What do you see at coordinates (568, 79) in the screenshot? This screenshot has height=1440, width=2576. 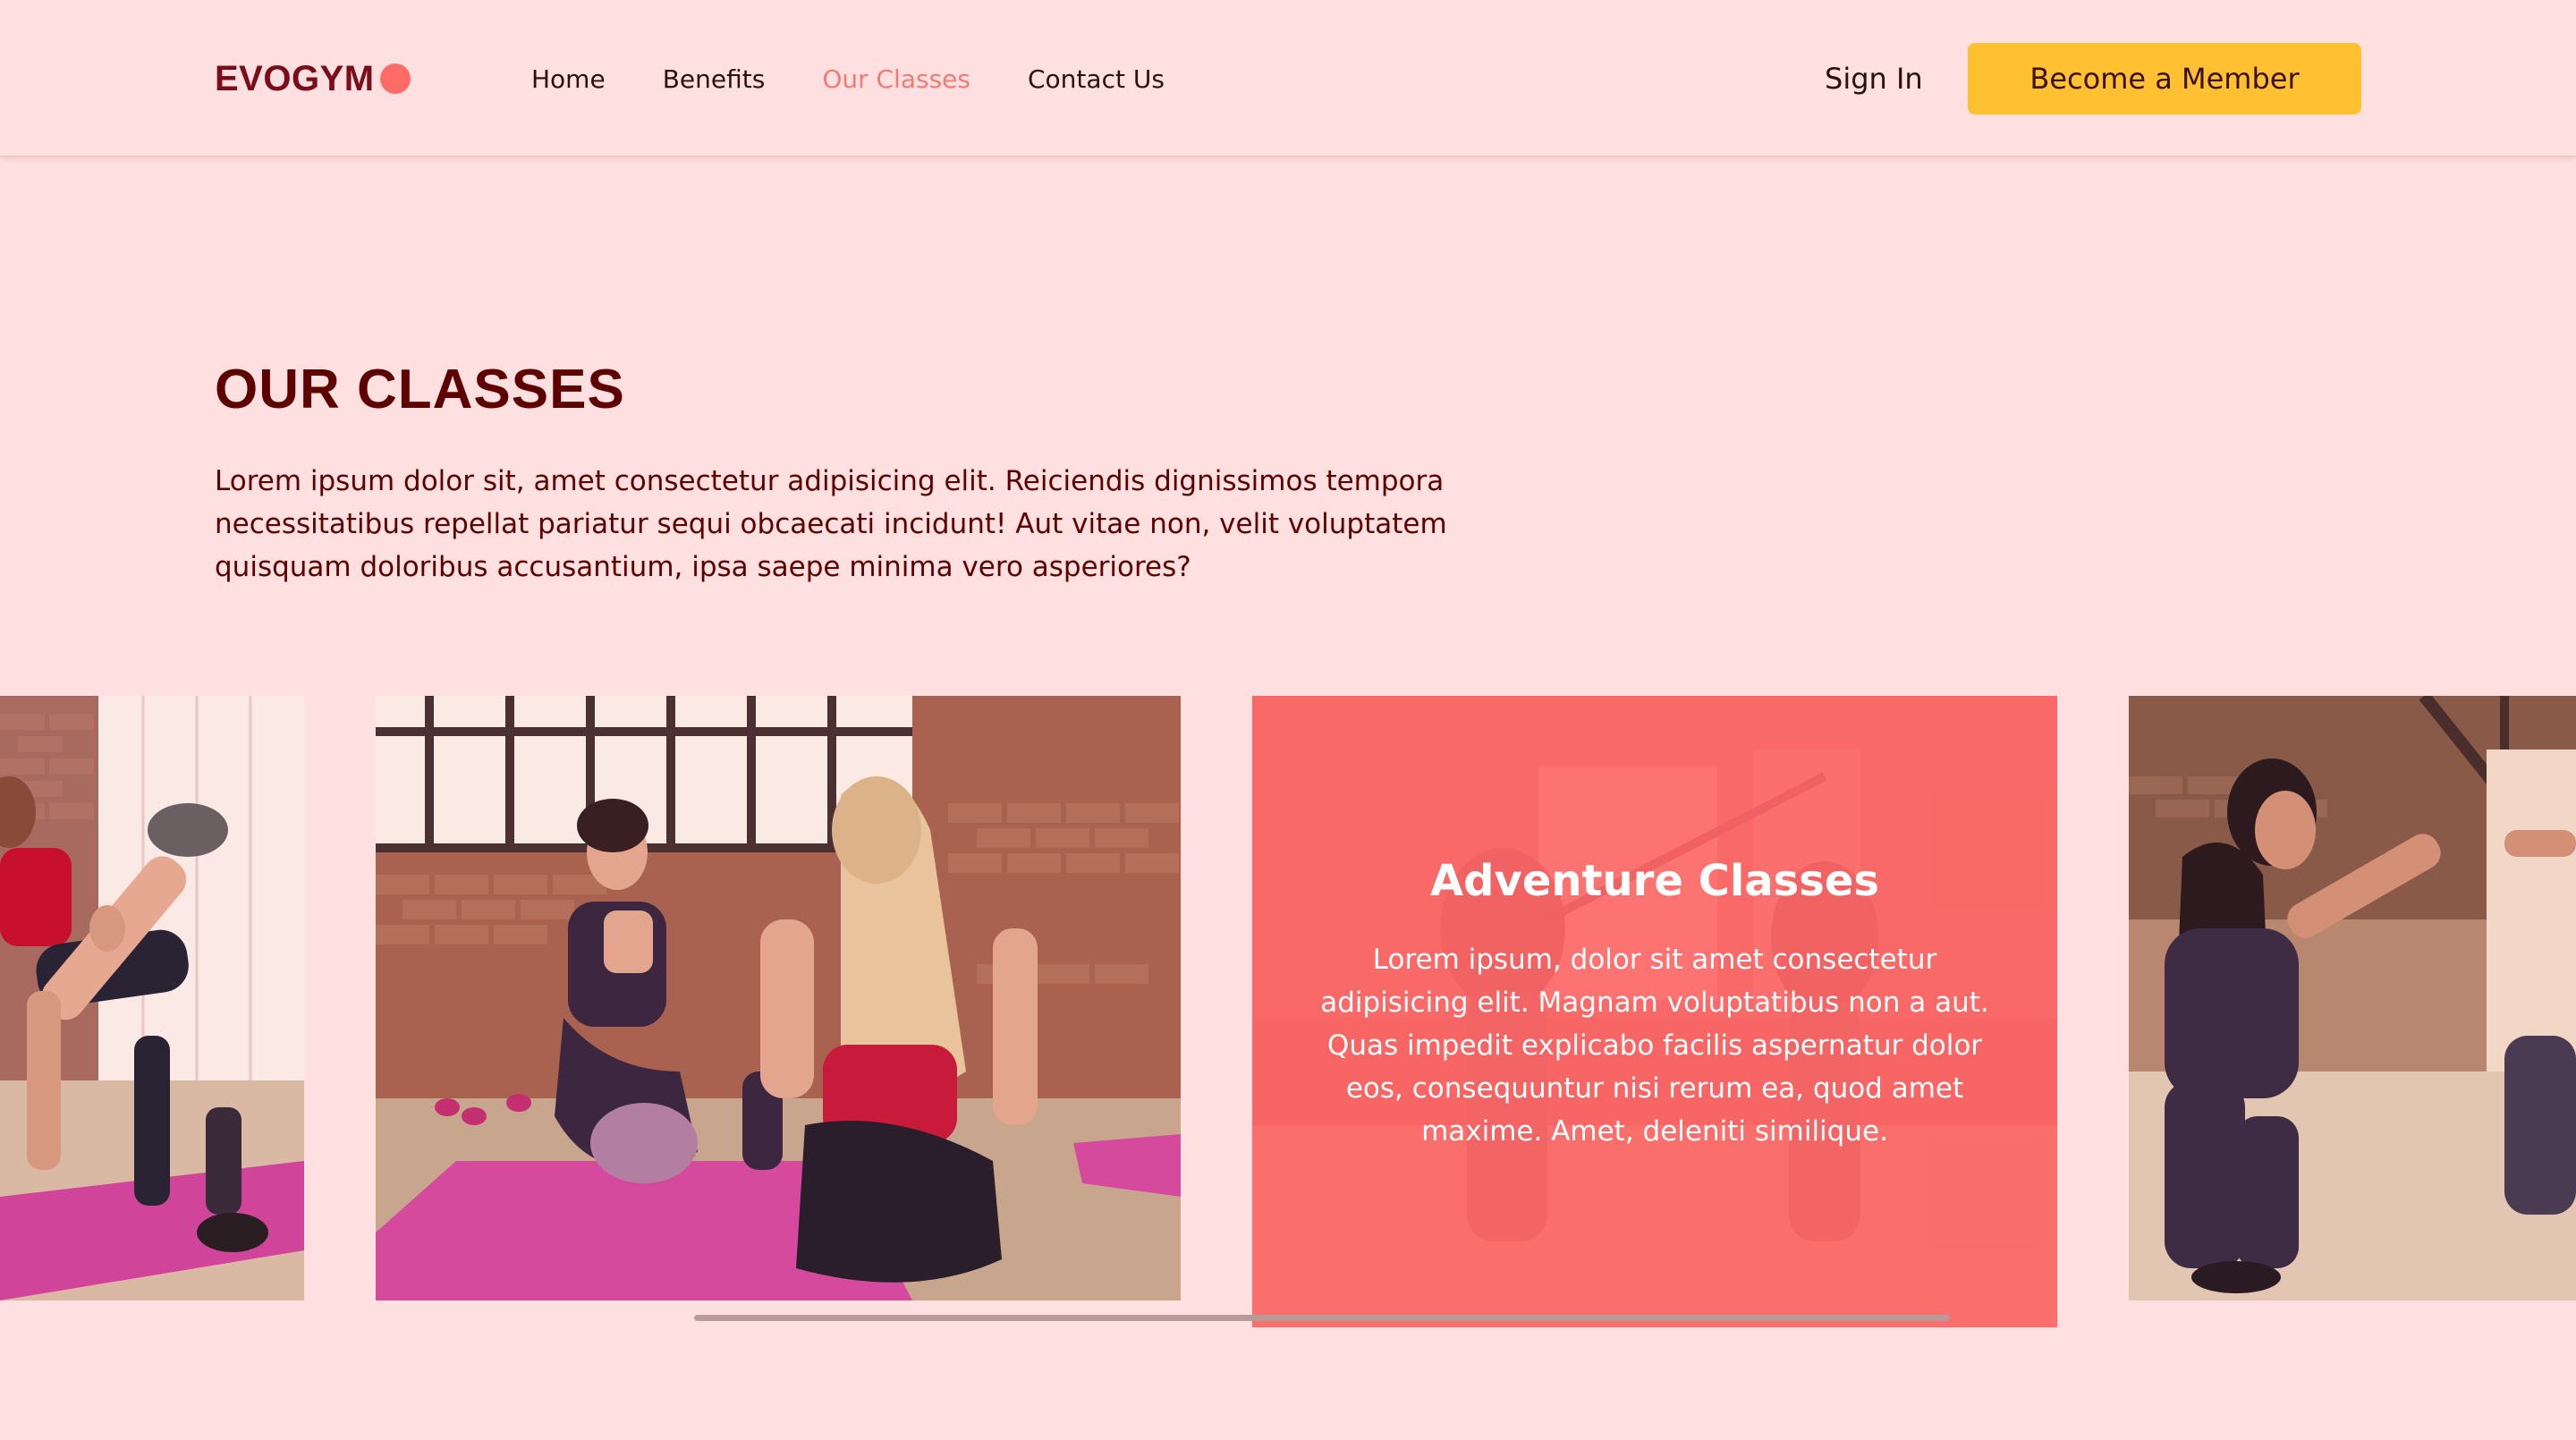 I see `nav-link-home: Home` at bounding box center [568, 79].